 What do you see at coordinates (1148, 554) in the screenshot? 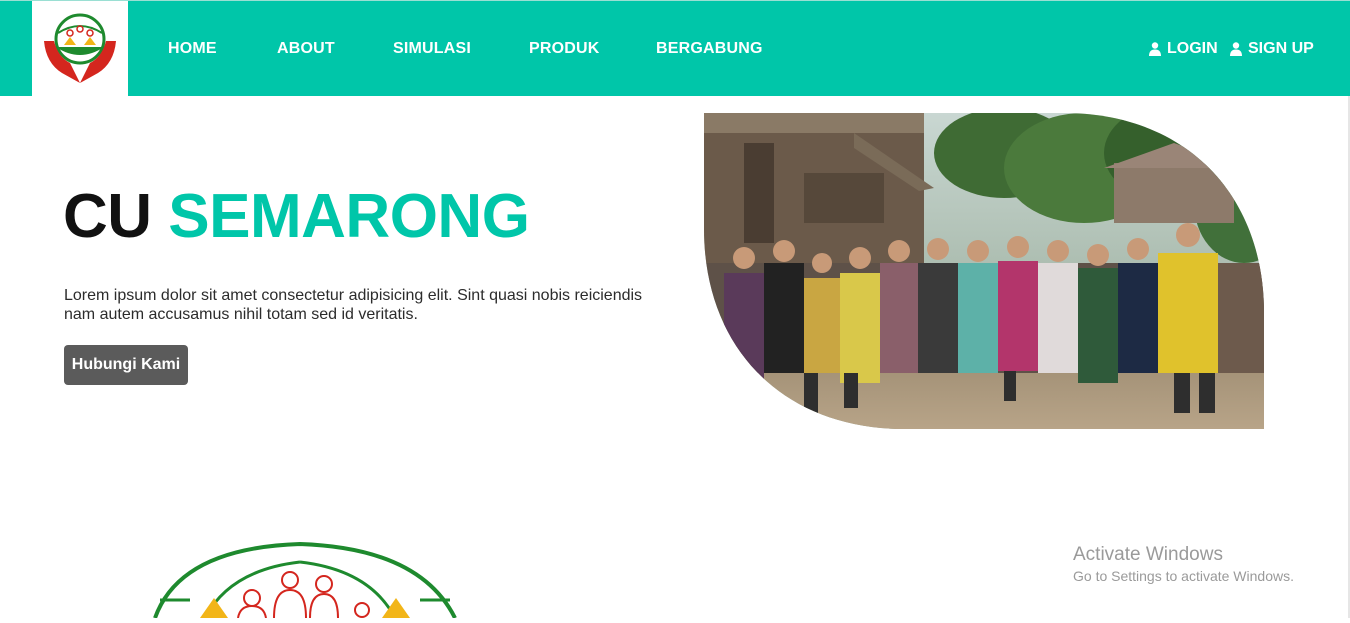
I see `watermark-title: Activate Windows` at bounding box center [1148, 554].